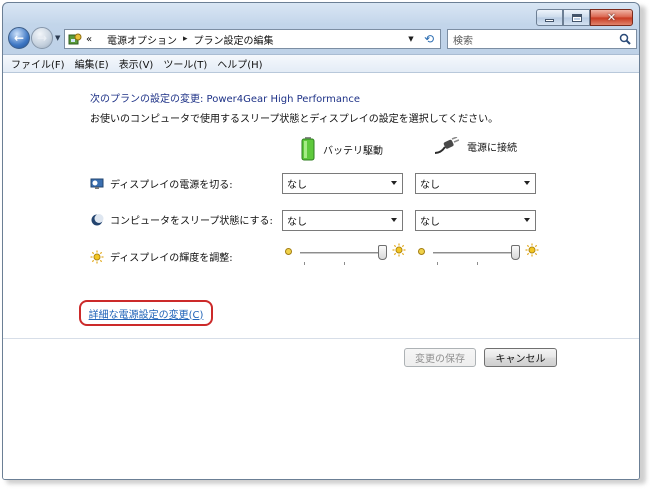 The image size is (650, 489). Describe the element at coordinates (234, 39) in the screenshot. I see `address-segment-edit-plan: プラン設定の編集` at that location.